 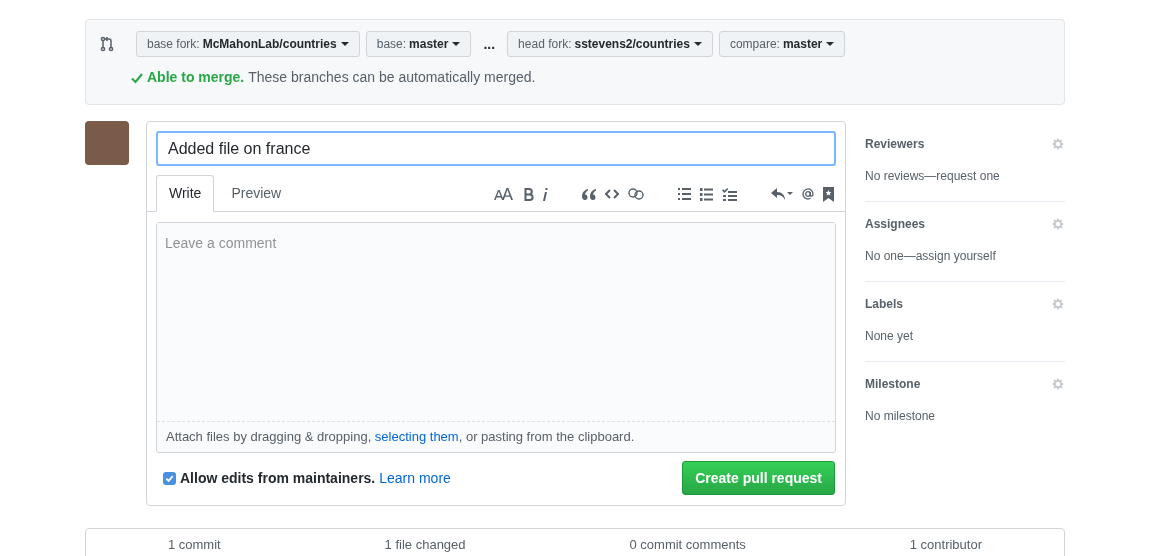 What do you see at coordinates (965, 336) in the screenshot?
I see `sidebar-value: None yet` at bounding box center [965, 336].